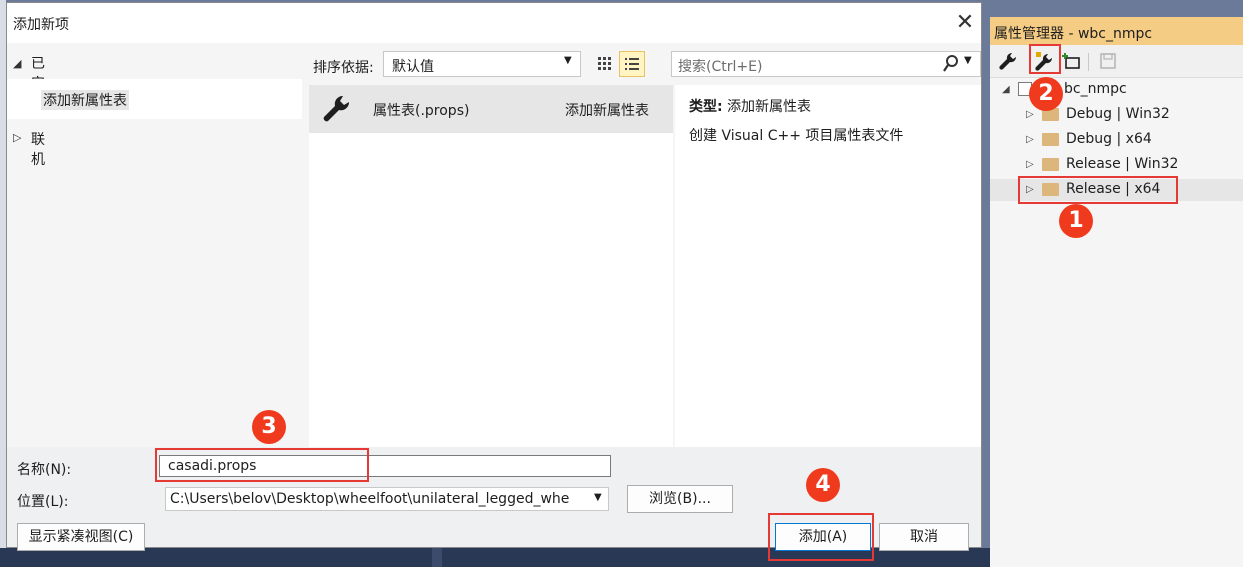 This screenshot has width=1243, height=567. I want to click on name-label: 名称(N):, so click(44, 470).